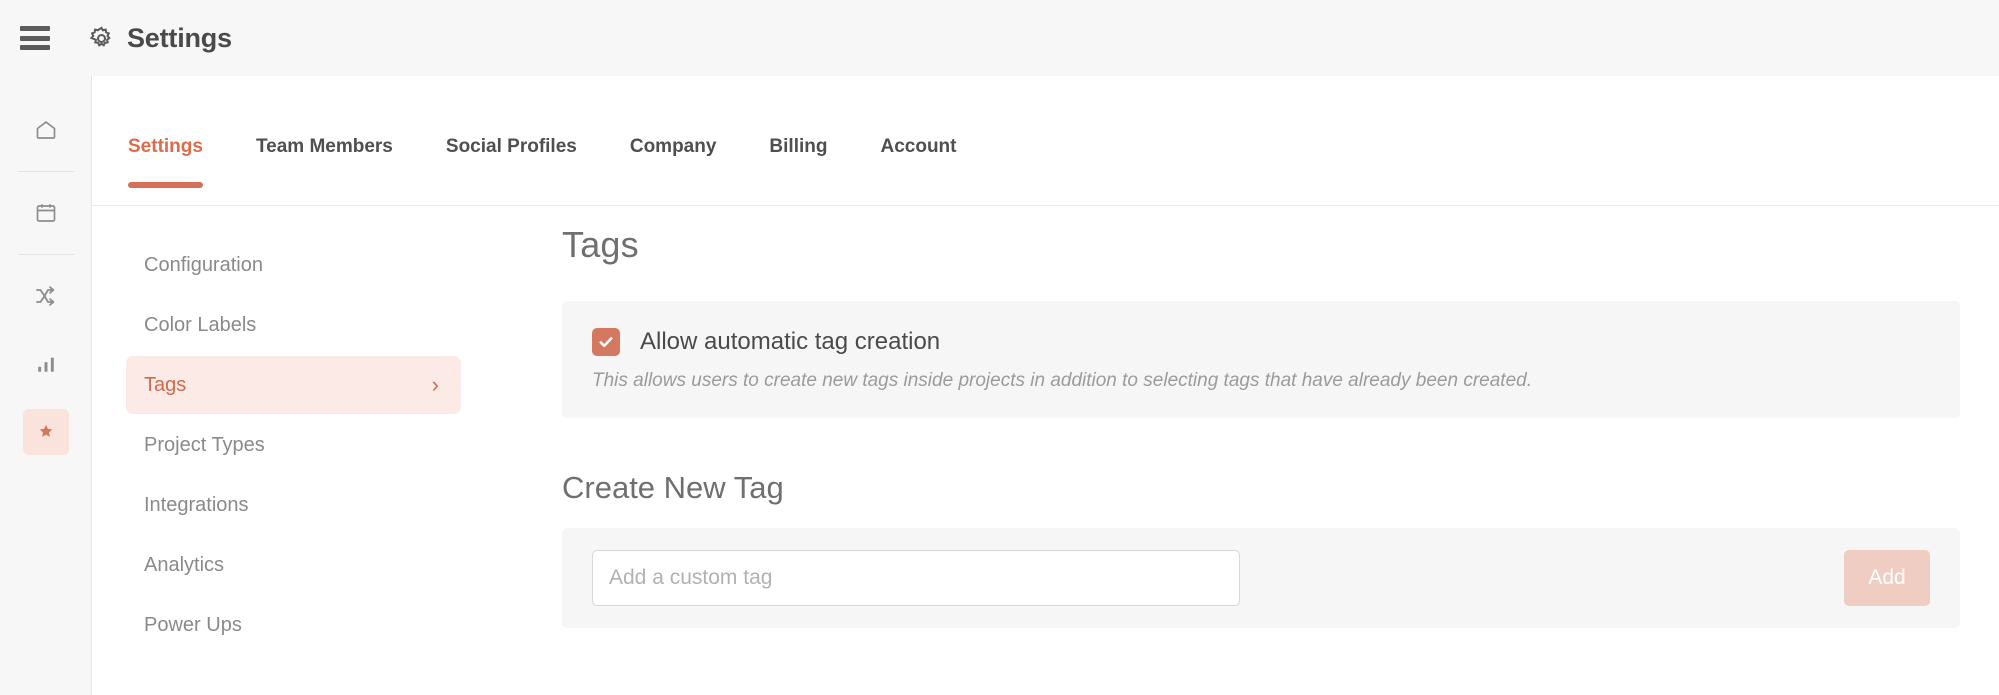  I want to click on bar-chart-icon, so click(46, 364).